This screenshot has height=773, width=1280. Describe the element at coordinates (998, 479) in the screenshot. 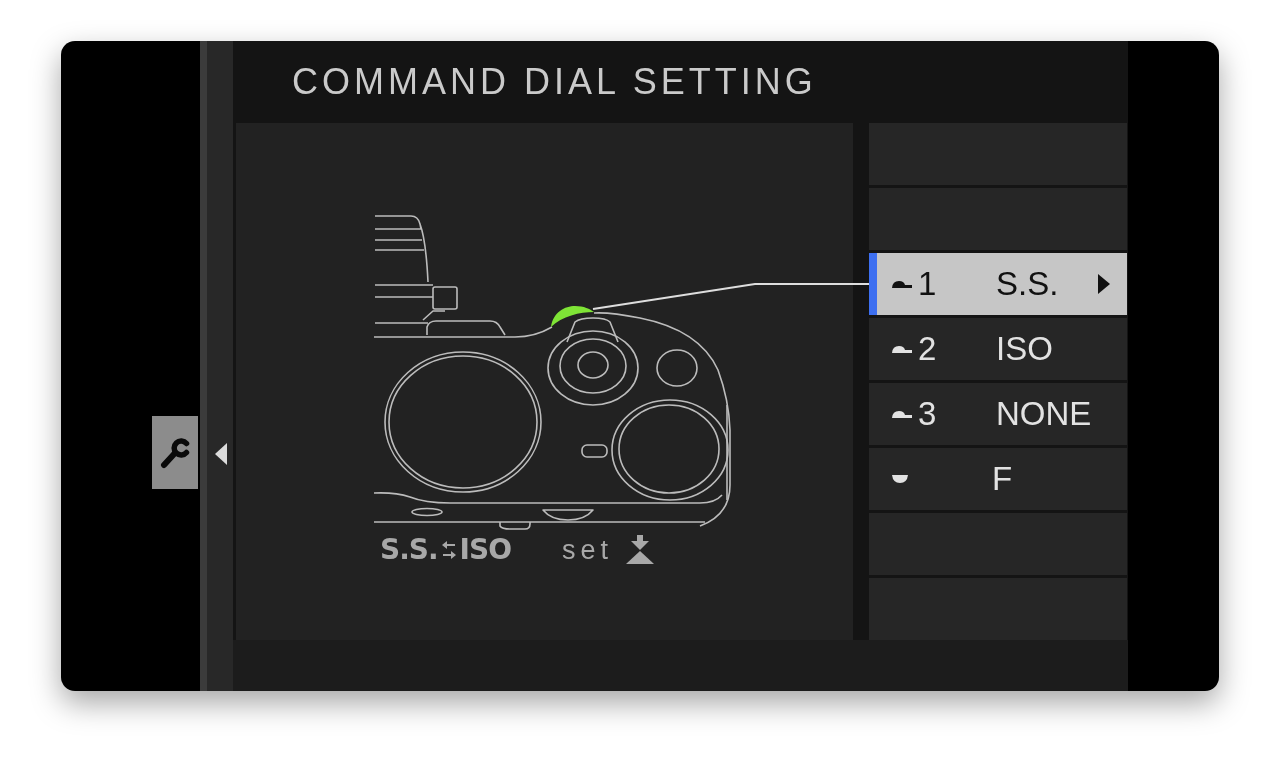

I see `menu-option: F` at that location.